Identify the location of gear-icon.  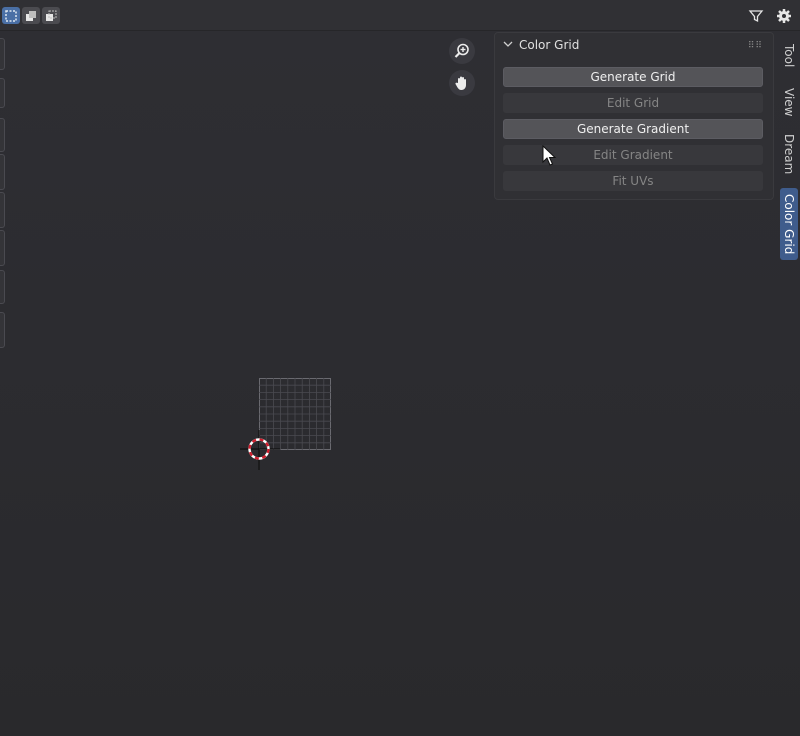
(784, 16).